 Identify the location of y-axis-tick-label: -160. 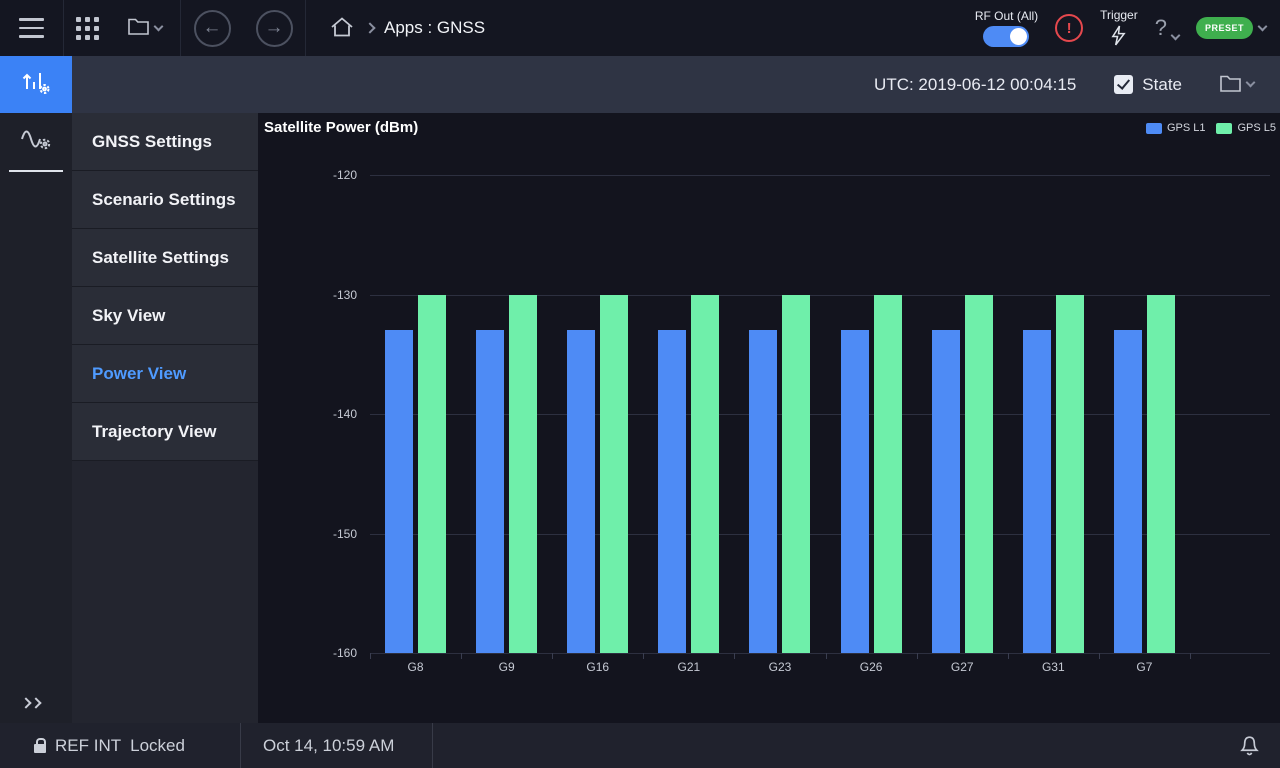
(344, 653).